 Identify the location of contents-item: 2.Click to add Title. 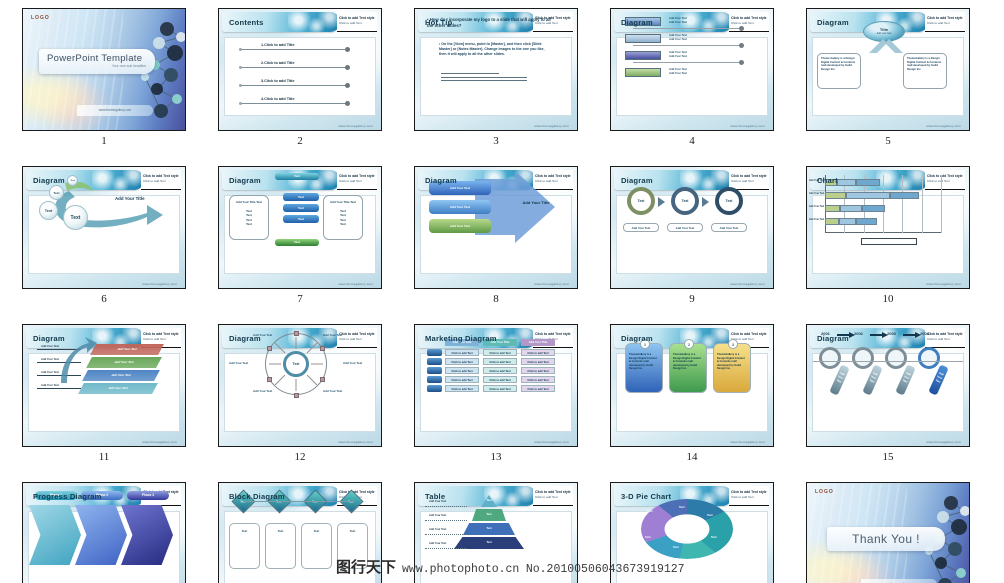
(277, 63).